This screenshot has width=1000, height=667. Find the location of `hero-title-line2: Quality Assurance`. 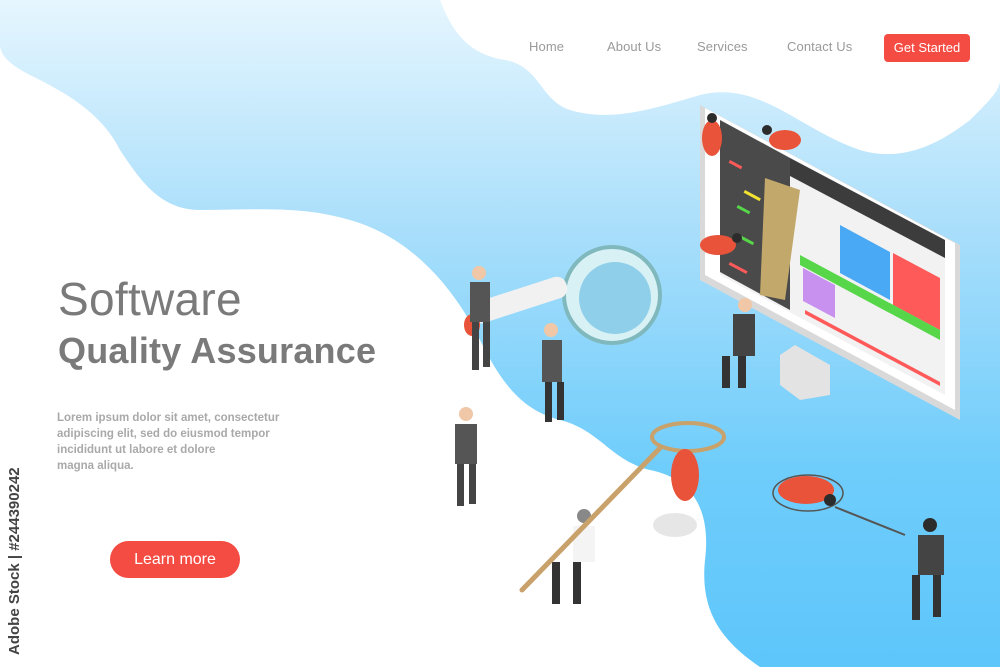

hero-title-line2: Quality Assurance is located at coordinates (217, 350).